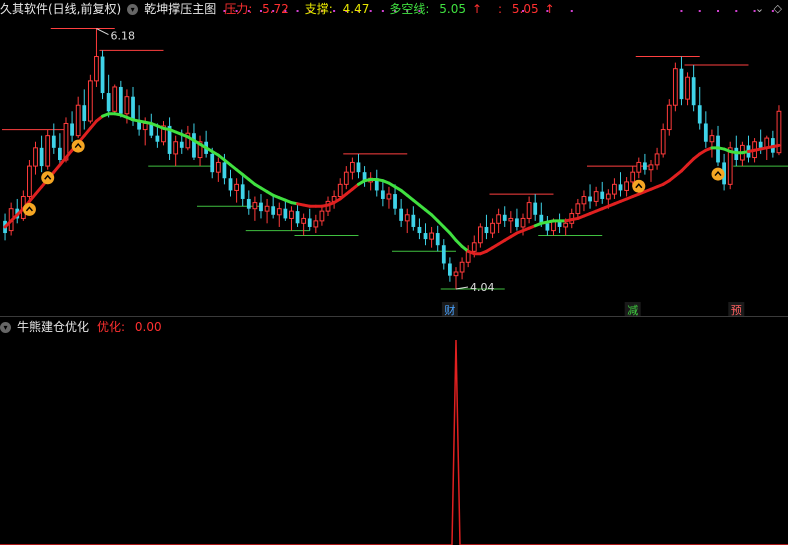 This screenshot has height=545, width=788. I want to click on app-title: 久其软件(日线,前复权), so click(60, 9).